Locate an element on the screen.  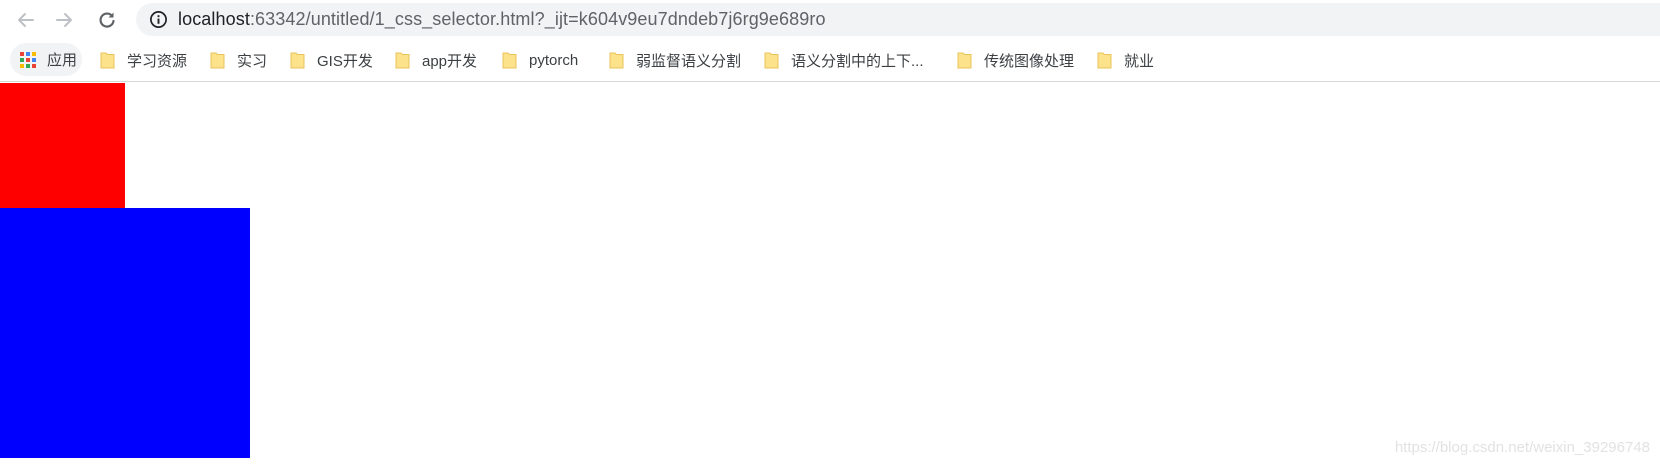
arrow-left-icon is located at coordinates (26, 20).